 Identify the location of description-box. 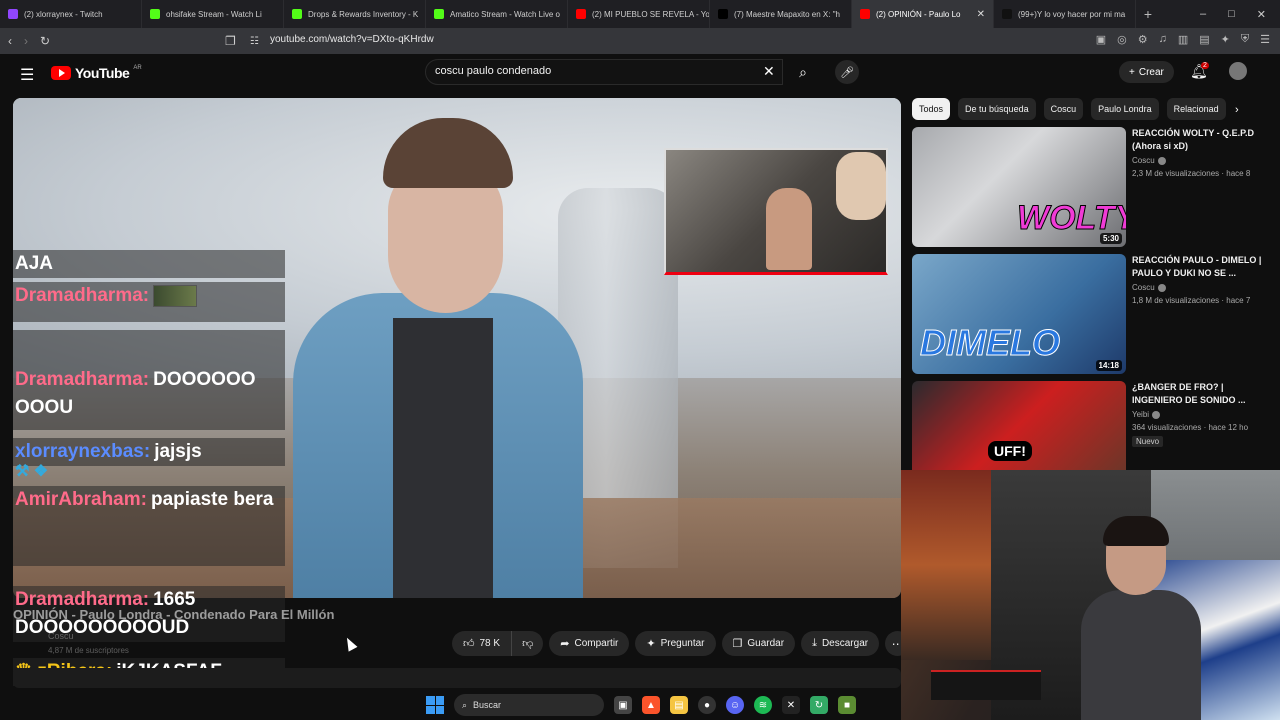
(457, 678).